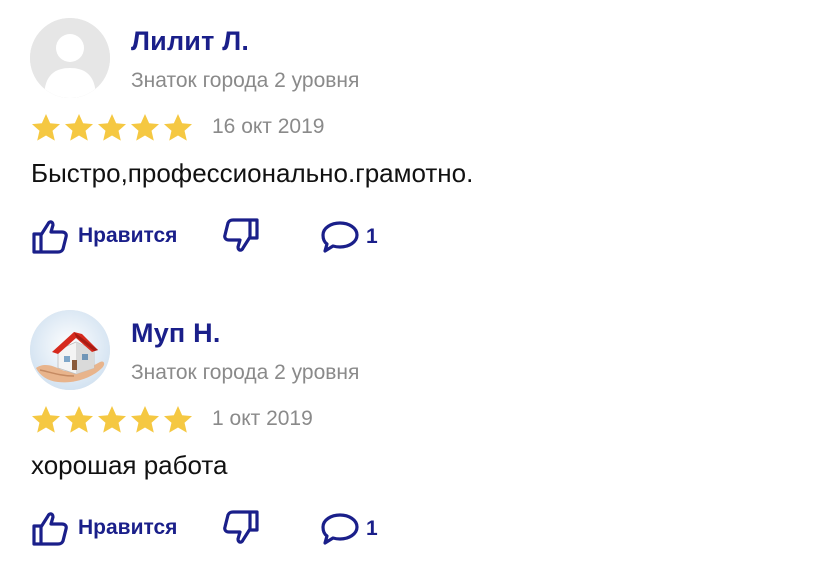 Image resolution: width=828 pixels, height=588 pixels. I want to click on review-date: 1 окт 2019, so click(262, 418).